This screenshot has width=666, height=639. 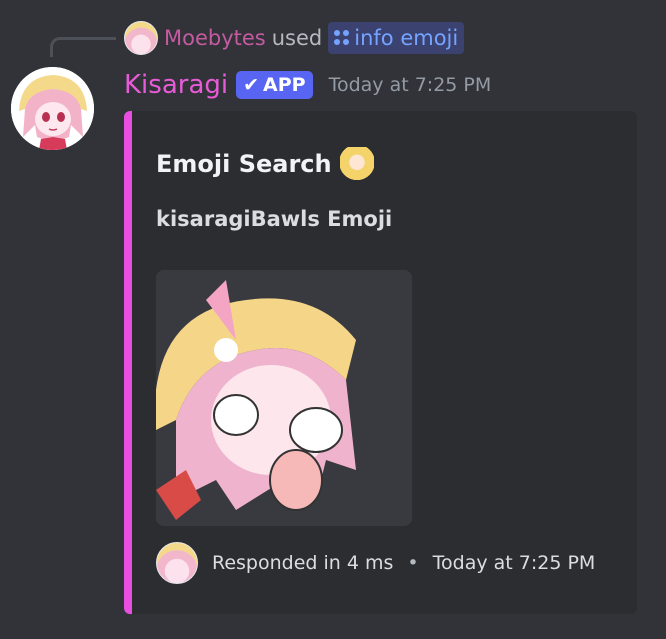 What do you see at coordinates (410, 85) in the screenshot?
I see `message-timestamp: Today at 7:25 PM` at bounding box center [410, 85].